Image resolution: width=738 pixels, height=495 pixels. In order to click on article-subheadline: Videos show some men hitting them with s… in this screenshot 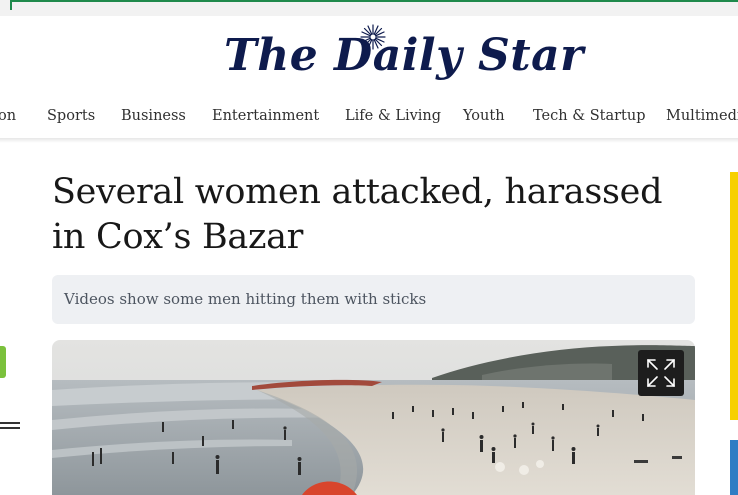, I will do `click(245, 299)`.